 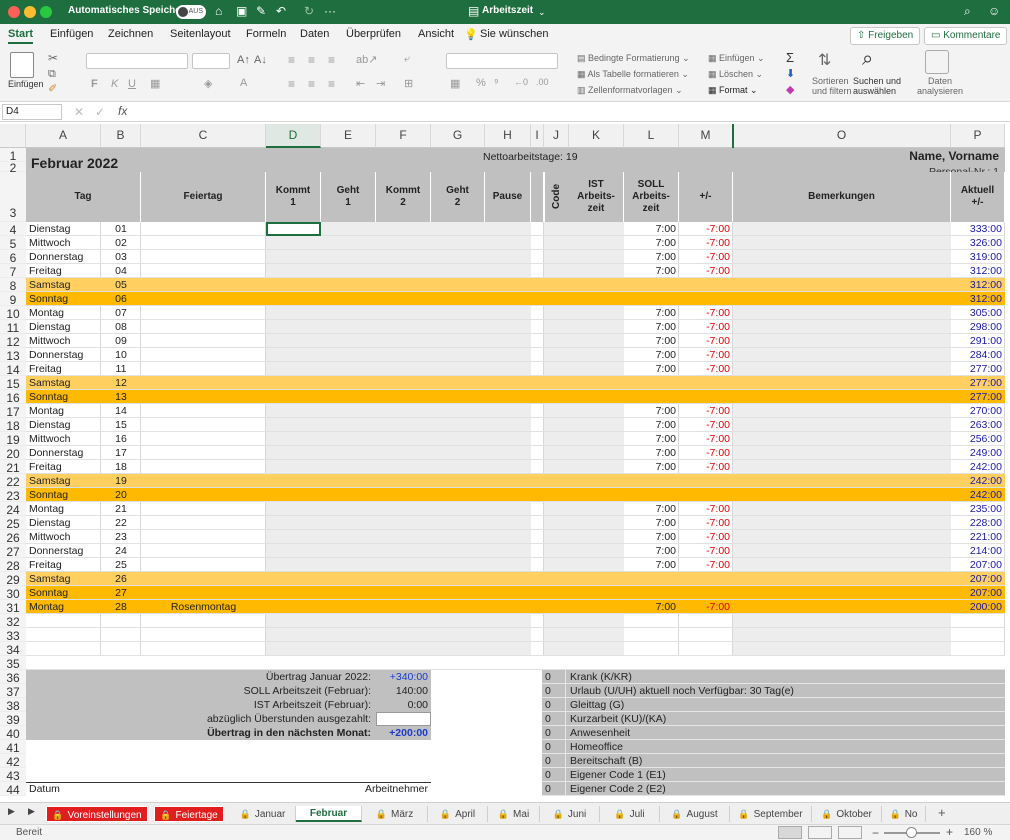 What do you see at coordinates (13, 327) in the screenshot?
I see `row-header-11: 11` at bounding box center [13, 327].